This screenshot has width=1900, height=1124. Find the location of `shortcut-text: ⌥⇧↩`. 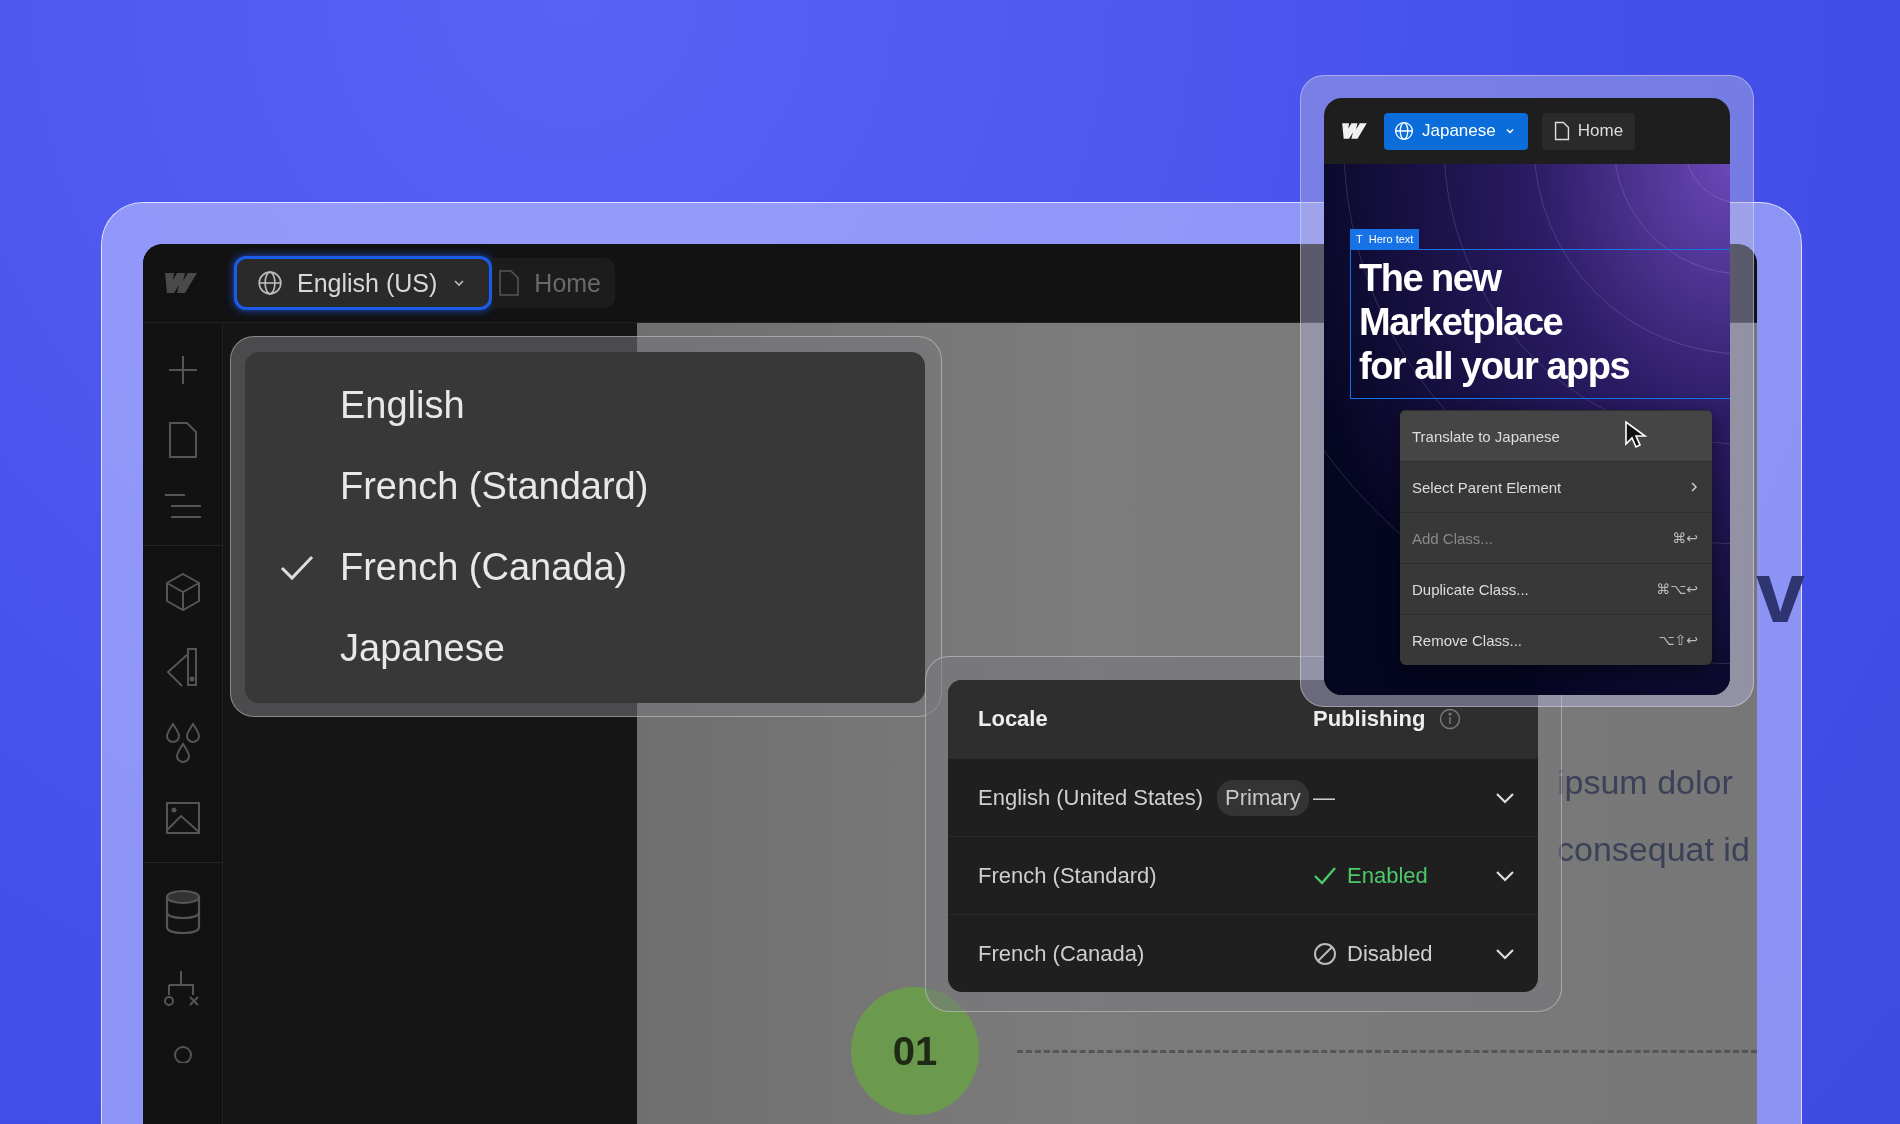

shortcut-text: ⌥⇧↩ is located at coordinates (1678, 640).